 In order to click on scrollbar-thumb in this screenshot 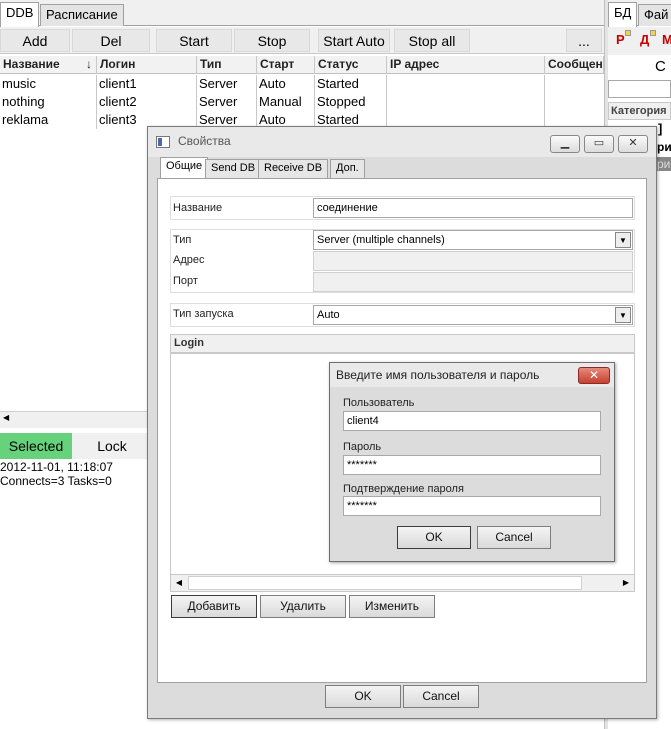, I will do `click(385, 583)`.